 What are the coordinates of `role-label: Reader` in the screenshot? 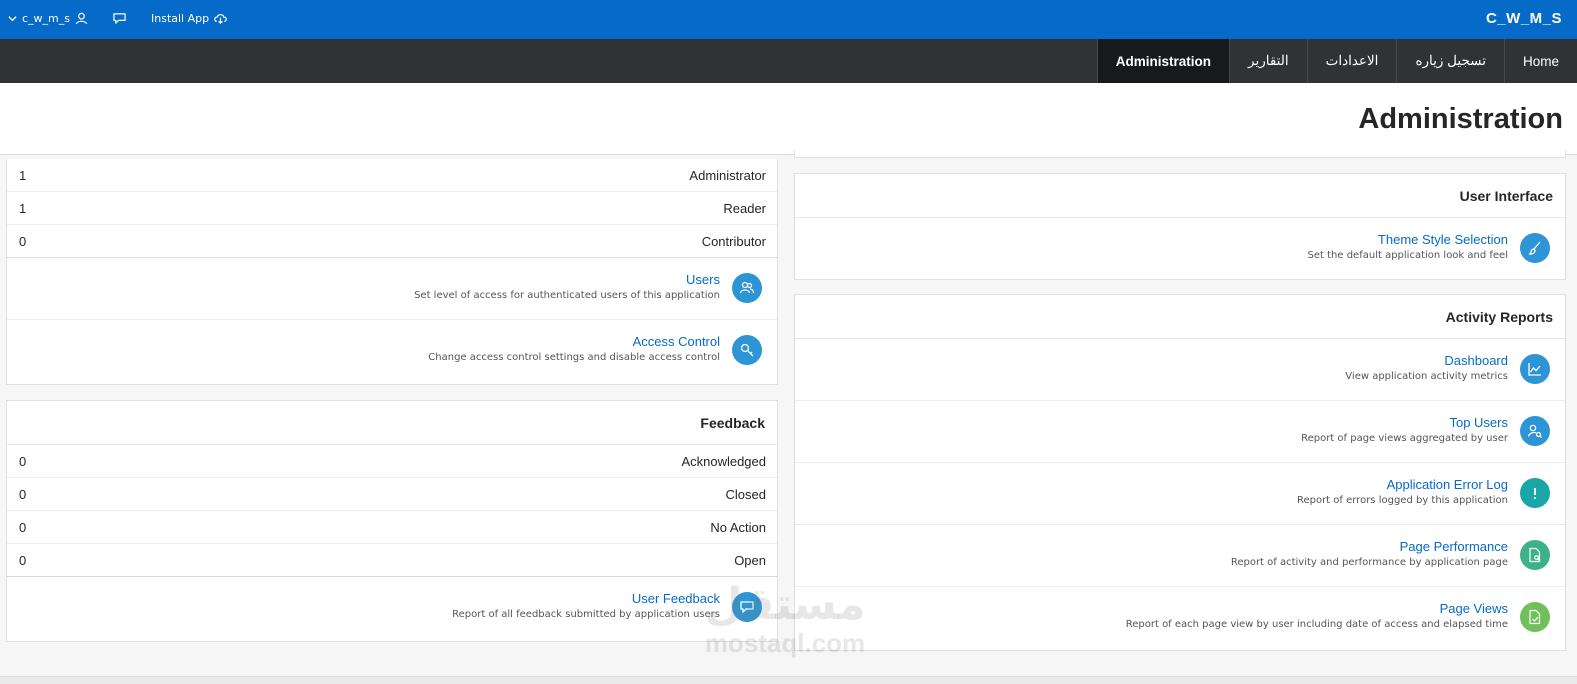 It's located at (744, 208).